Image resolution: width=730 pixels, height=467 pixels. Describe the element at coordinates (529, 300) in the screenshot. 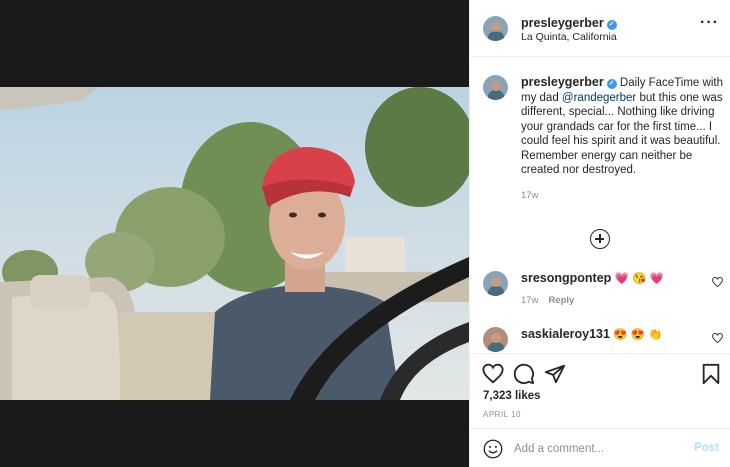

I see `comment-timestamp: 17w` at that location.